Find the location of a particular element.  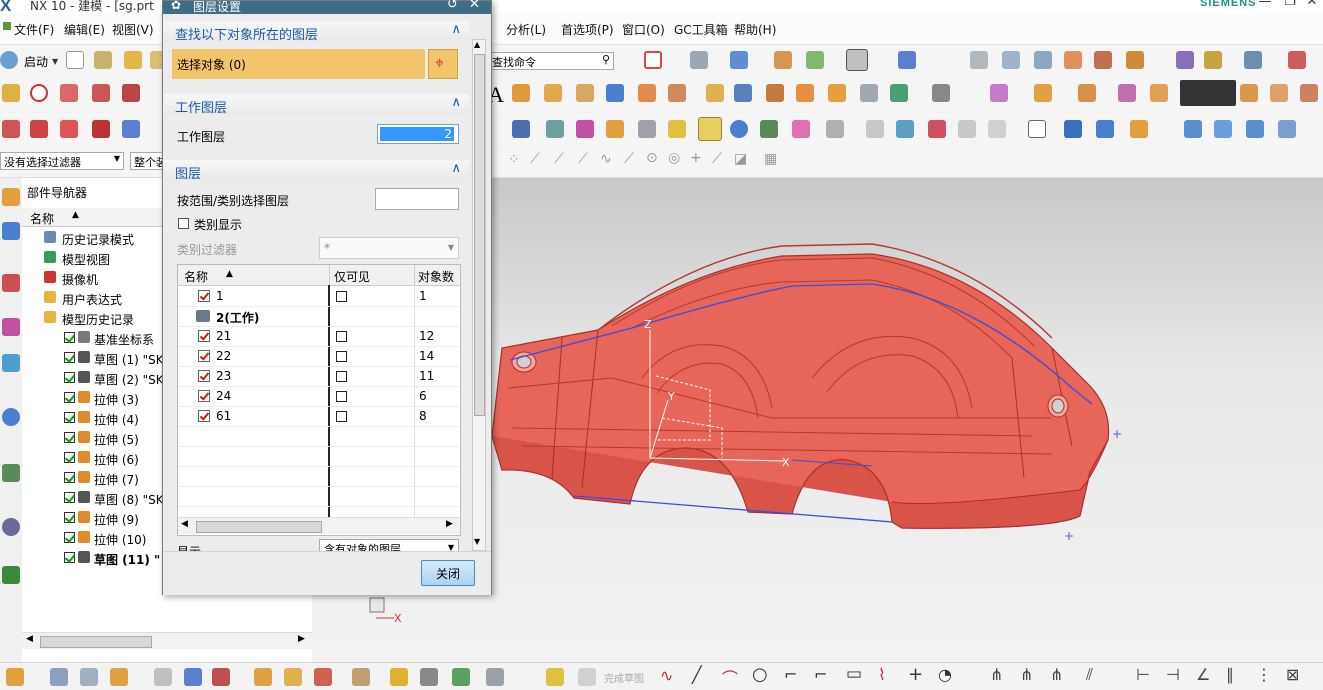

navigator-scroll-thumb is located at coordinates (96, 642).